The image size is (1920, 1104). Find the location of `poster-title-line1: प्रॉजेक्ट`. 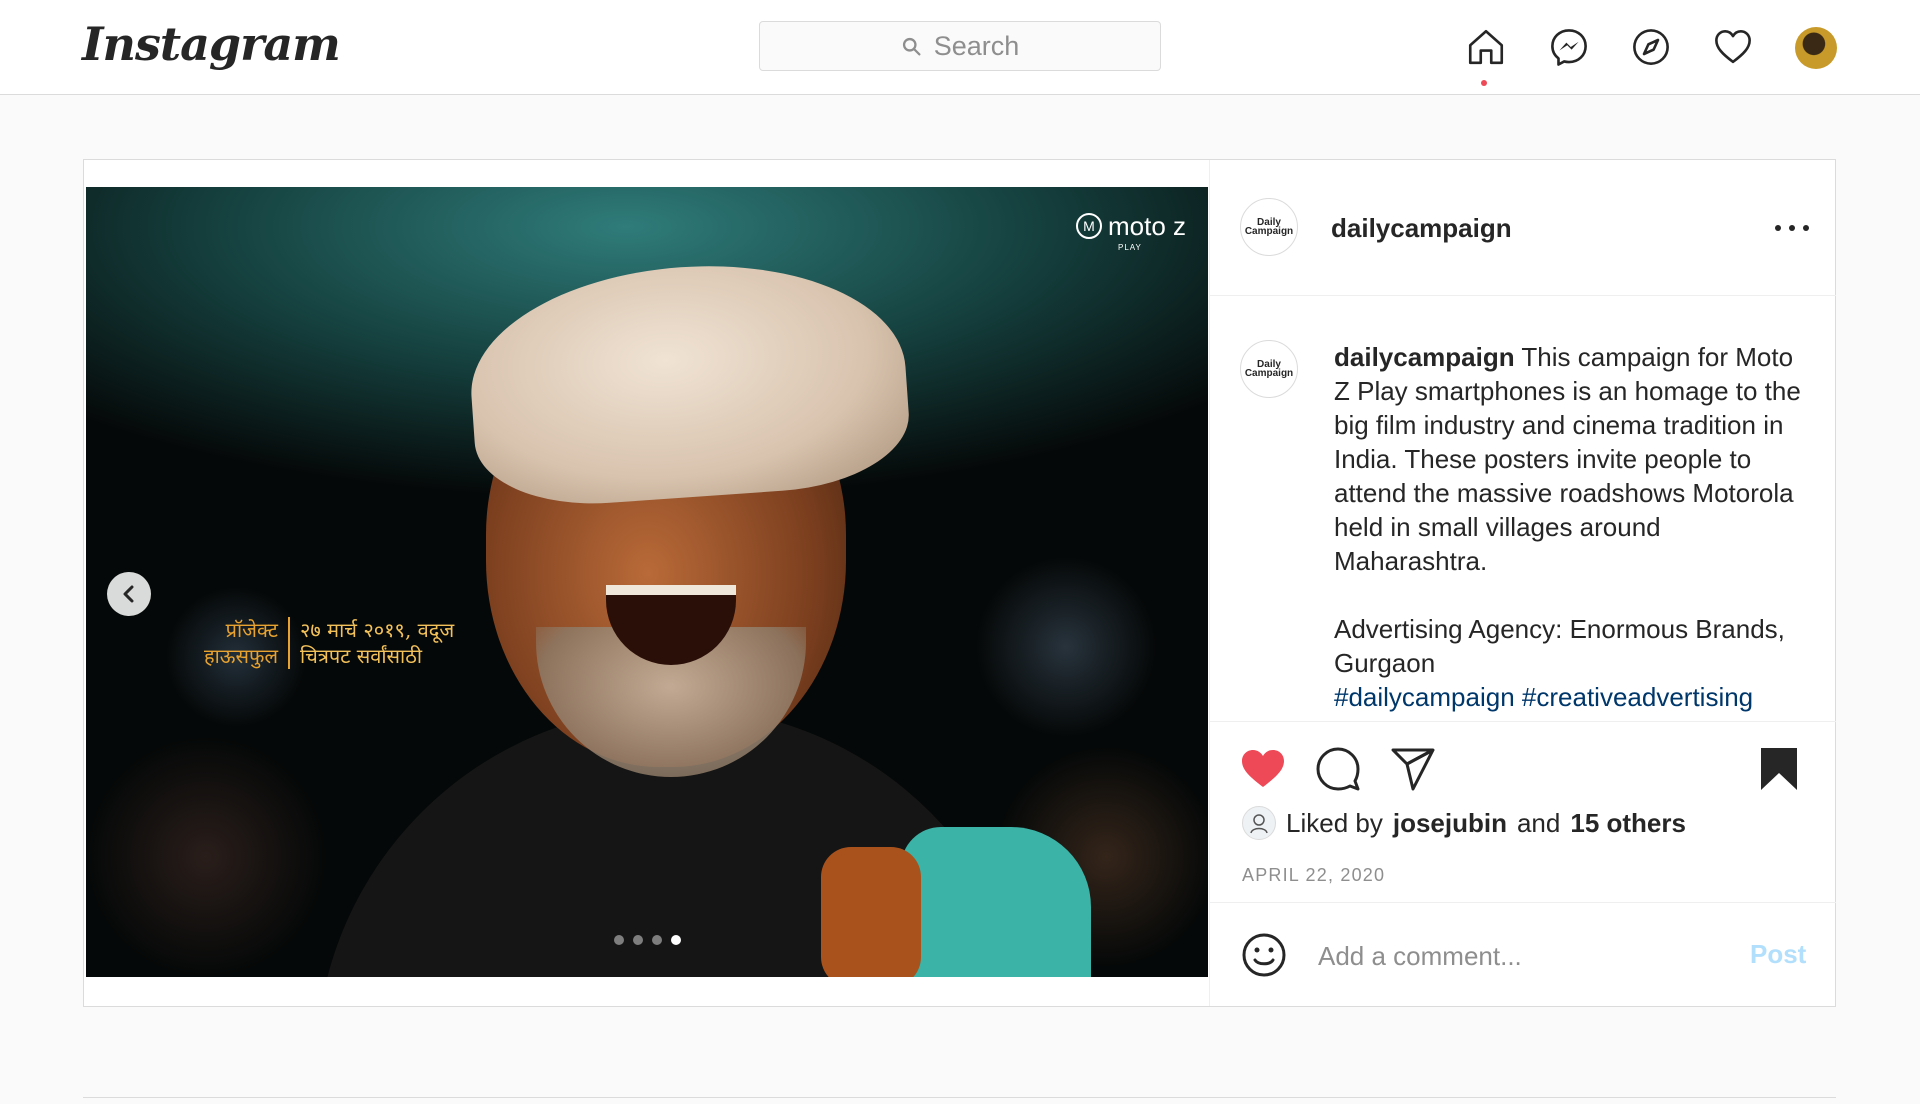

poster-title-line1: प्रॉजेक्ट is located at coordinates (251, 630).